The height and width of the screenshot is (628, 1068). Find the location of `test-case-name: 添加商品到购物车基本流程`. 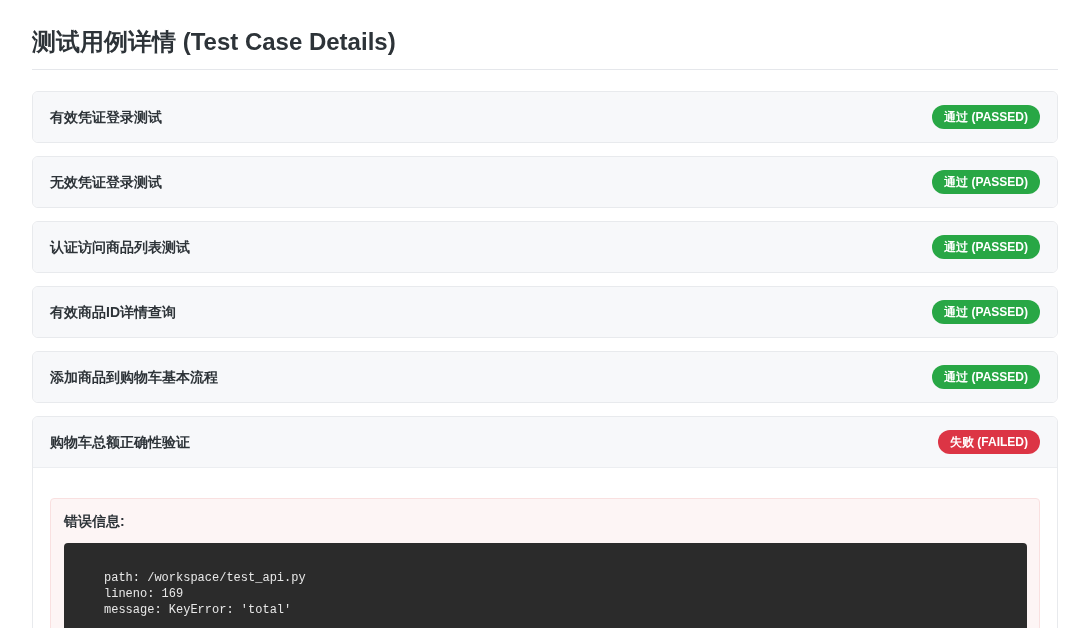

test-case-name: 添加商品到购物车基本流程 is located at coordinates (134, 377).